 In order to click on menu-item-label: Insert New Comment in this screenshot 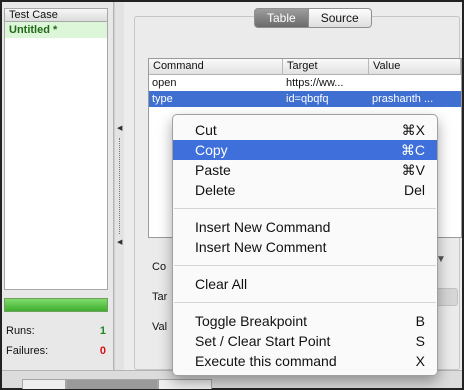, I will do `click(261, 247)`.